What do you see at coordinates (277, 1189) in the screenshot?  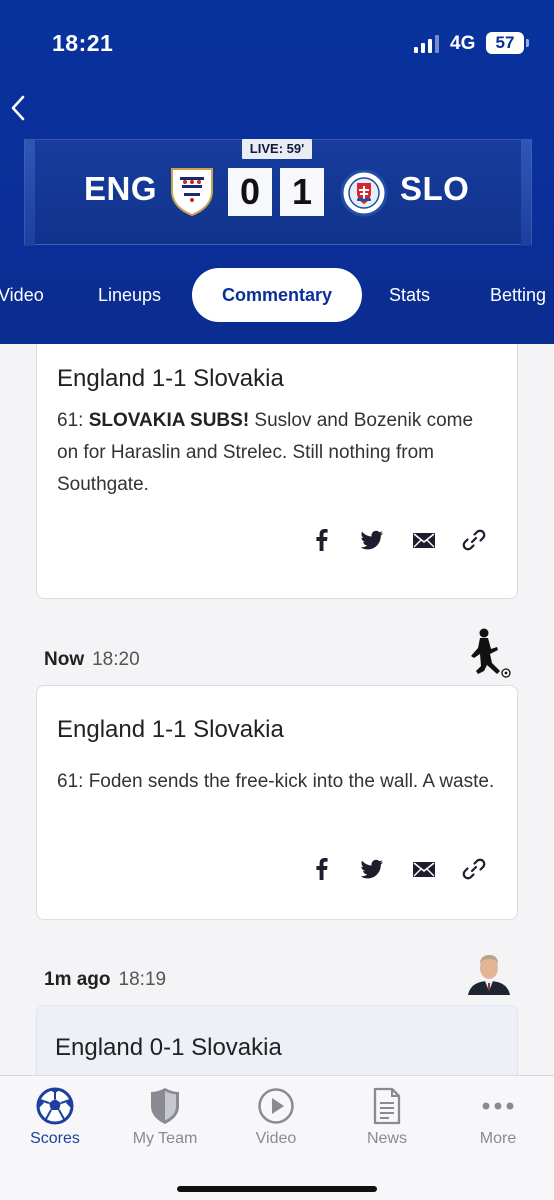 I see `home-indicator` at bounding box center [277, 1189].